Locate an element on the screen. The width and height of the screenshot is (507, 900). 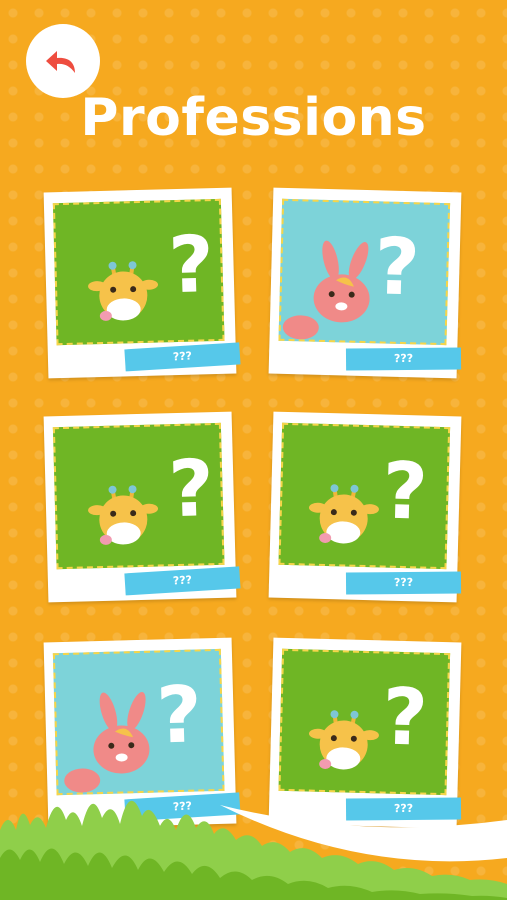
back-arrow-icon is located at coordinates (60, 62).